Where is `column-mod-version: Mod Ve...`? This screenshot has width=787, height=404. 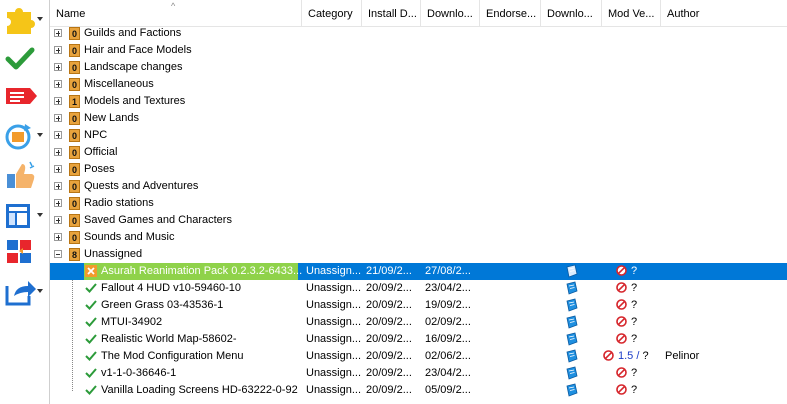 column-mod-version: Mod Ve... is located at coordinates (631, 13).